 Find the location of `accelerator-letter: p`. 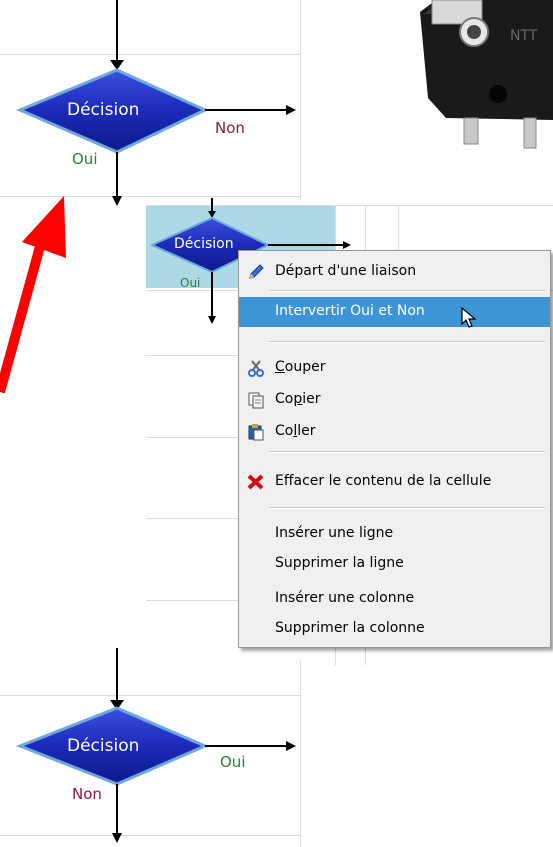

accelerator-letter: p is located at coordinates (298, 399).